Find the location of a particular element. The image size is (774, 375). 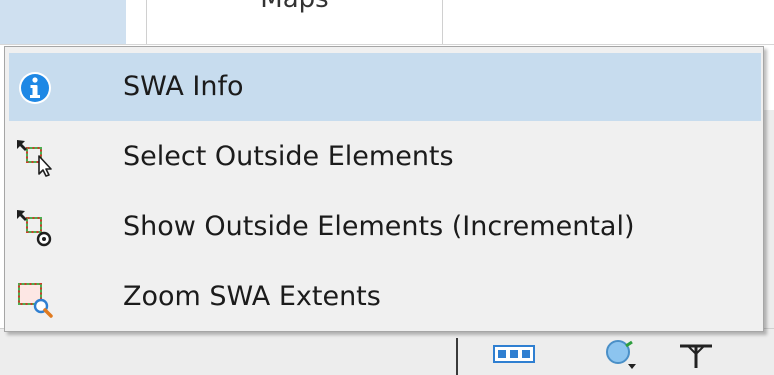

sun-path-icon is located at coordinates (696, 355).